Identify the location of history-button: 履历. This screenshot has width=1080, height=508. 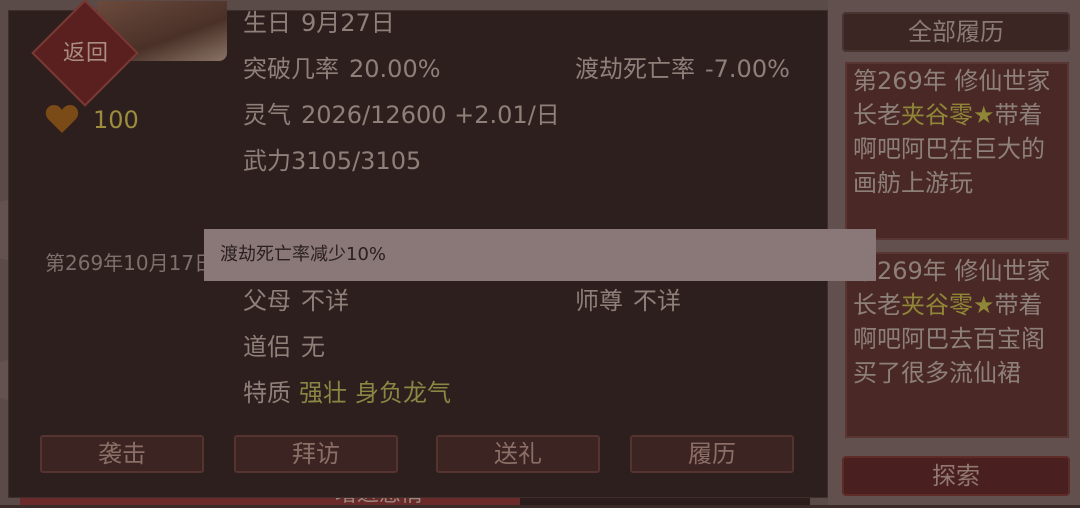
(712, 454).